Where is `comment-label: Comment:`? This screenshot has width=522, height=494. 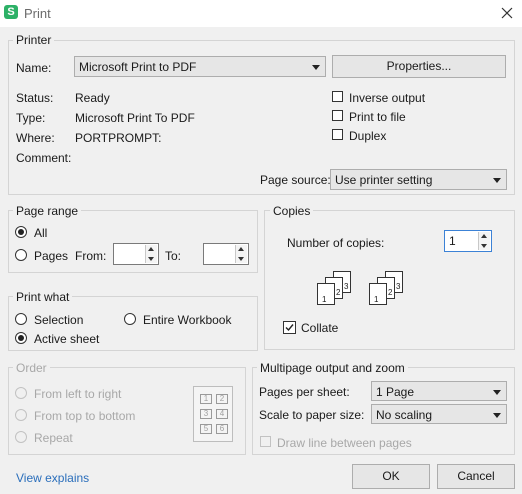
comment-label: Comment: is located at coordinates (44, 158).